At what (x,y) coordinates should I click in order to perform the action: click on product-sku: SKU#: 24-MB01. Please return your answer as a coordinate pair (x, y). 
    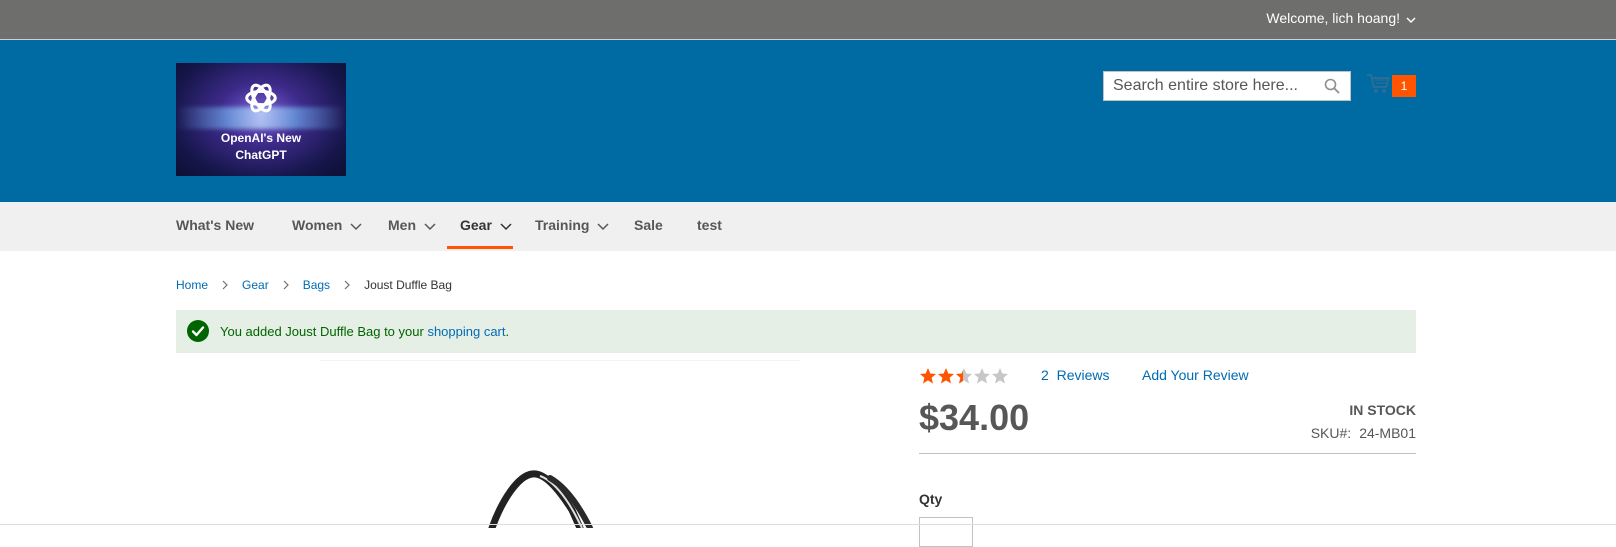
    Looking at the image, I should click on (1363, 433).